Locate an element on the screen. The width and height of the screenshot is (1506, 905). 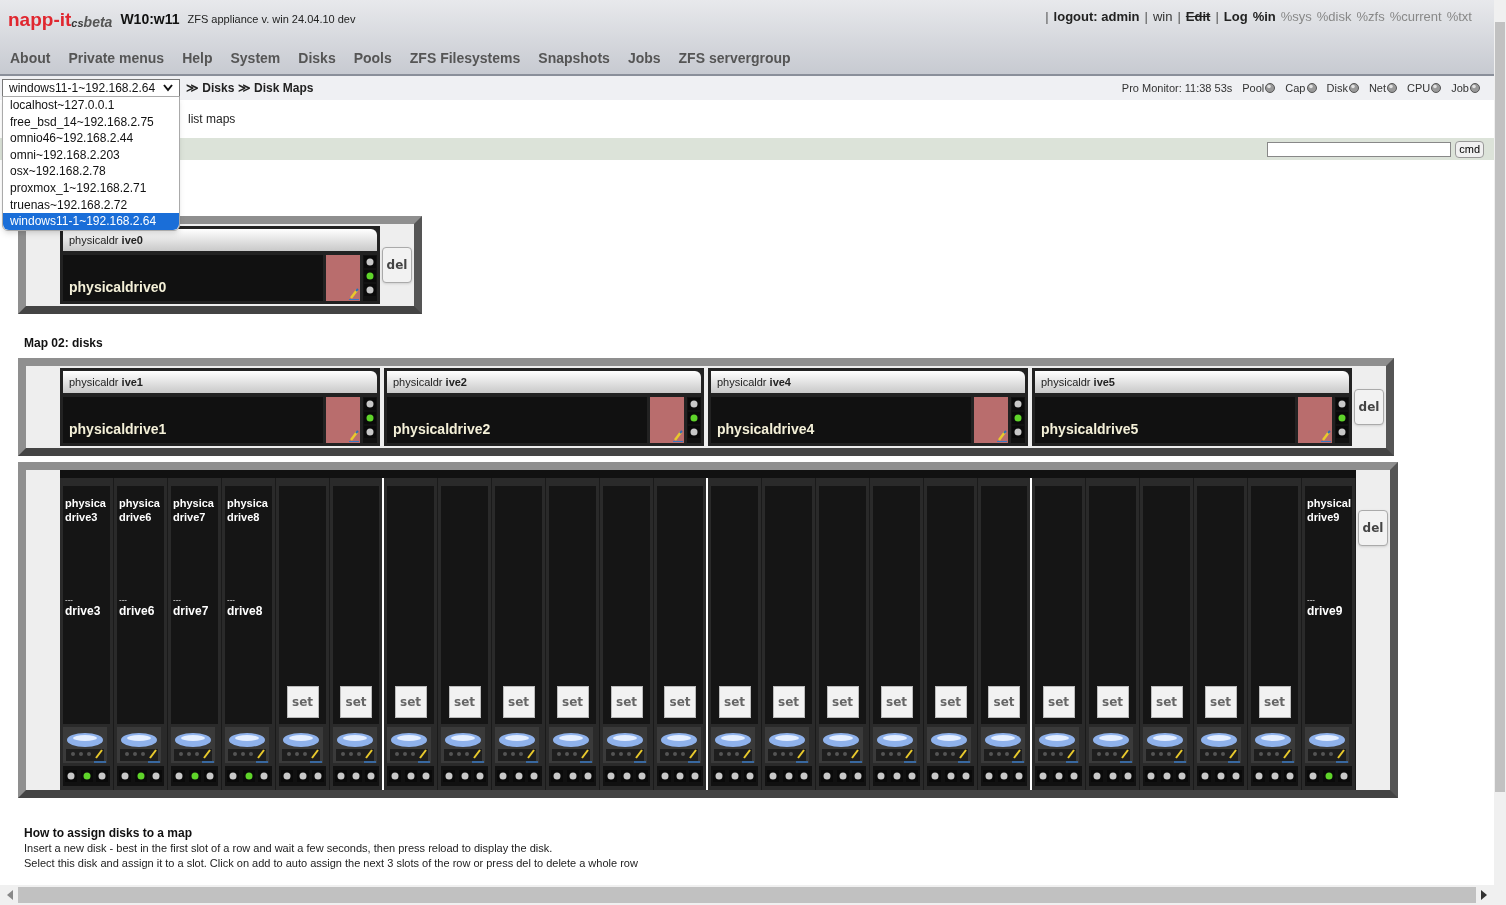
host-option: free_bsd_14~192.168.2.75 is located at coordinates (91, 122).